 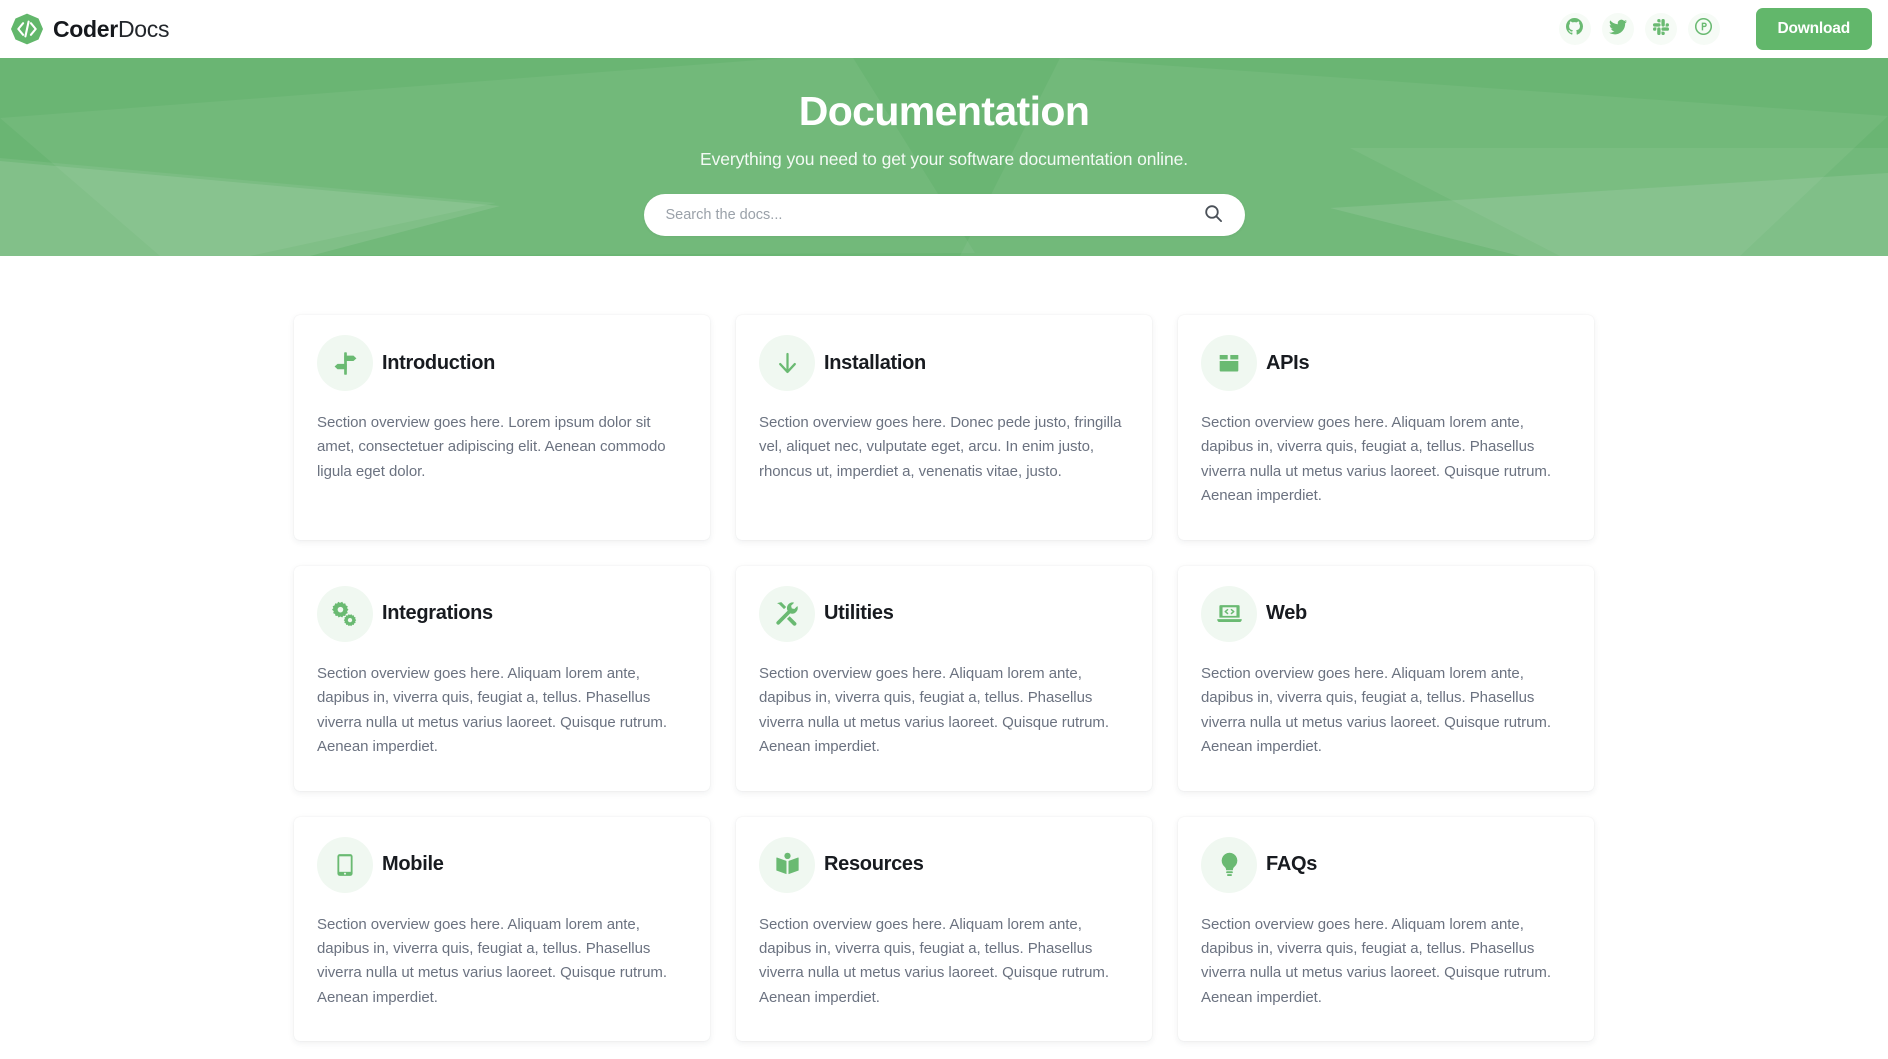 I want to click on social-link-github, so click(x=1574, y=29).